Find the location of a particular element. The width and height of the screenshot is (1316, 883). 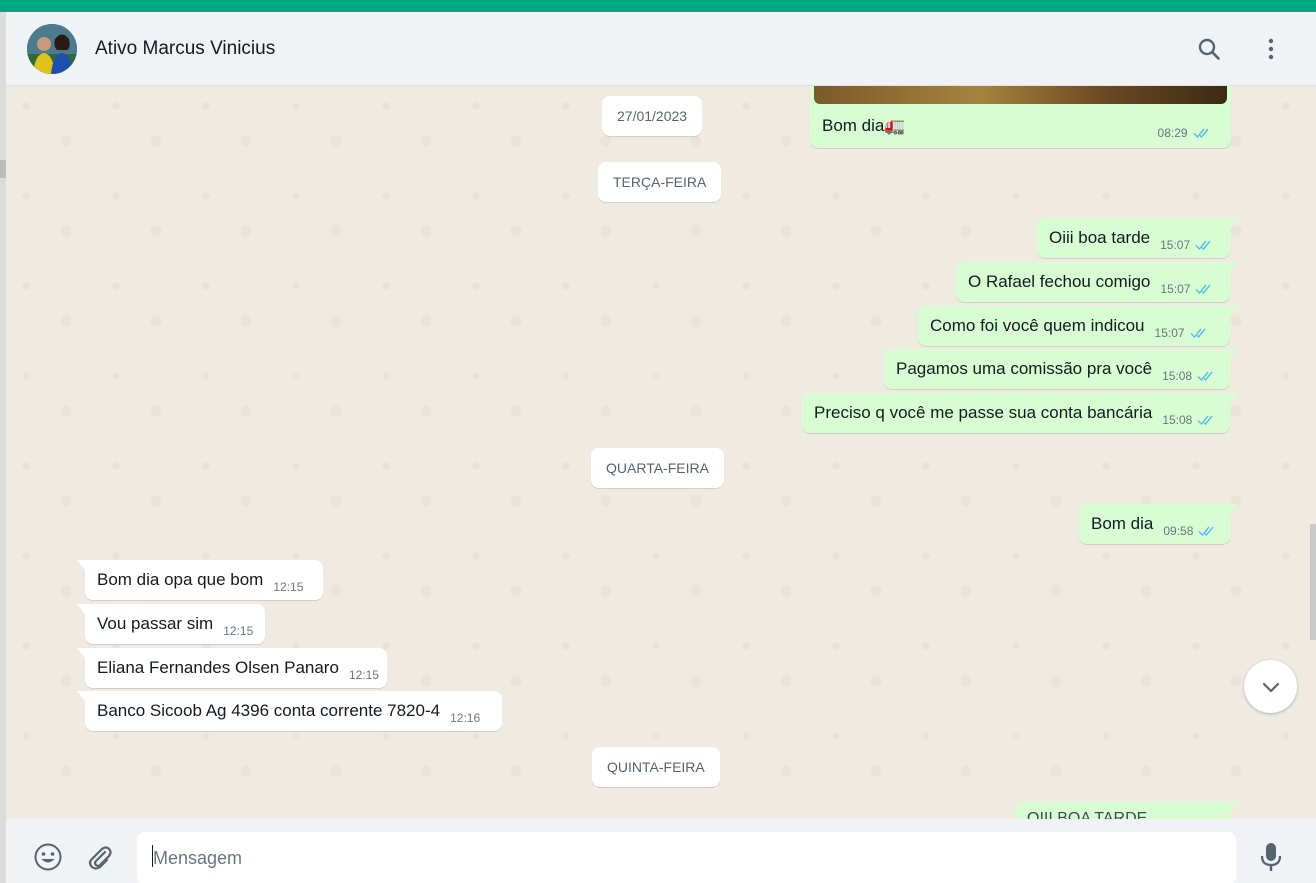

message-meta: 08:29 is located at coordinates (1185, 133).